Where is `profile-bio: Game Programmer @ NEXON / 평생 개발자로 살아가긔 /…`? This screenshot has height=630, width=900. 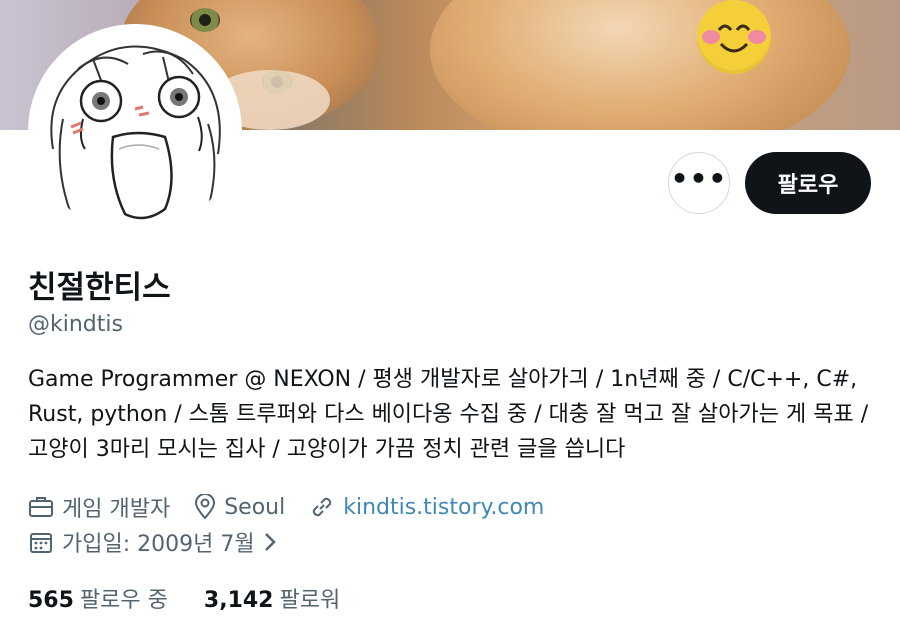 profile-bio: Game Programmer @ NEXON / 평생 개발자로 살아가긔 /… is located at coordinates (448, 414).